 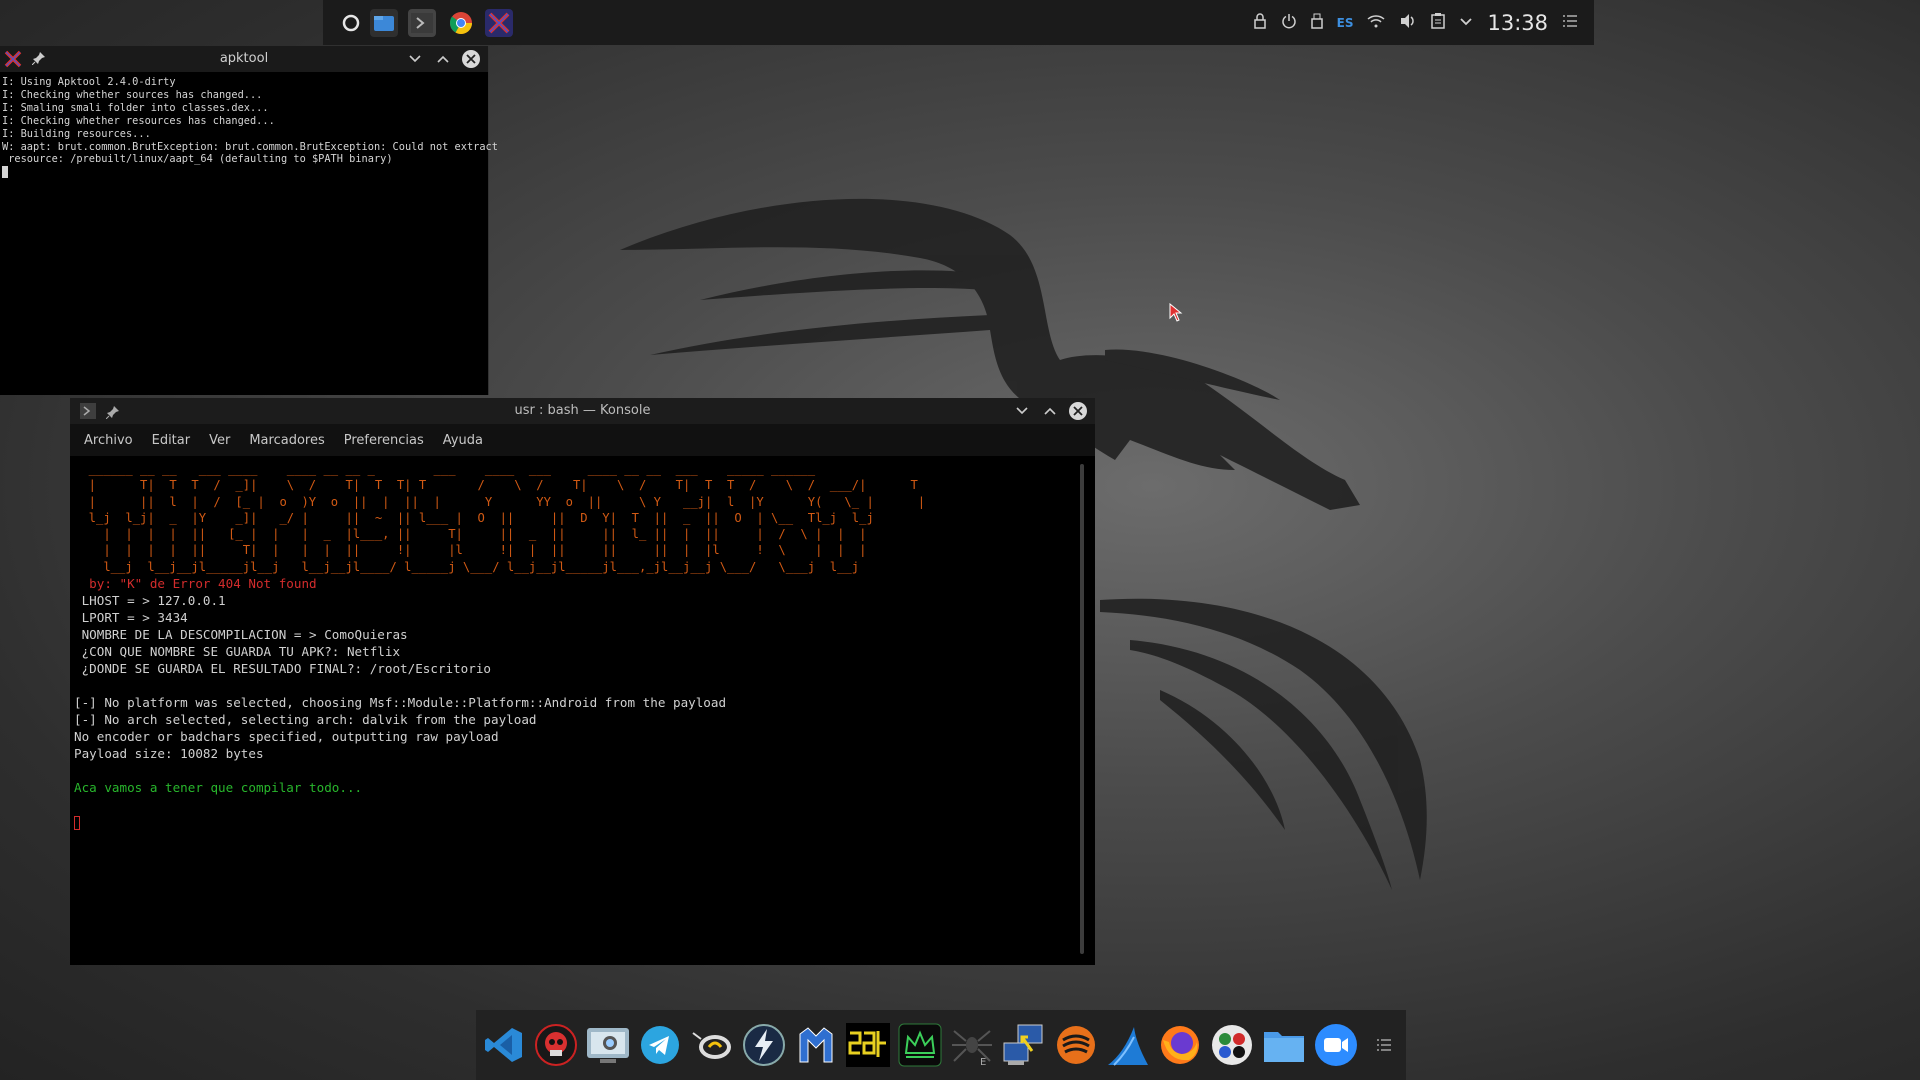 I want to click on lock-icon, so click(x=1260, y=22).